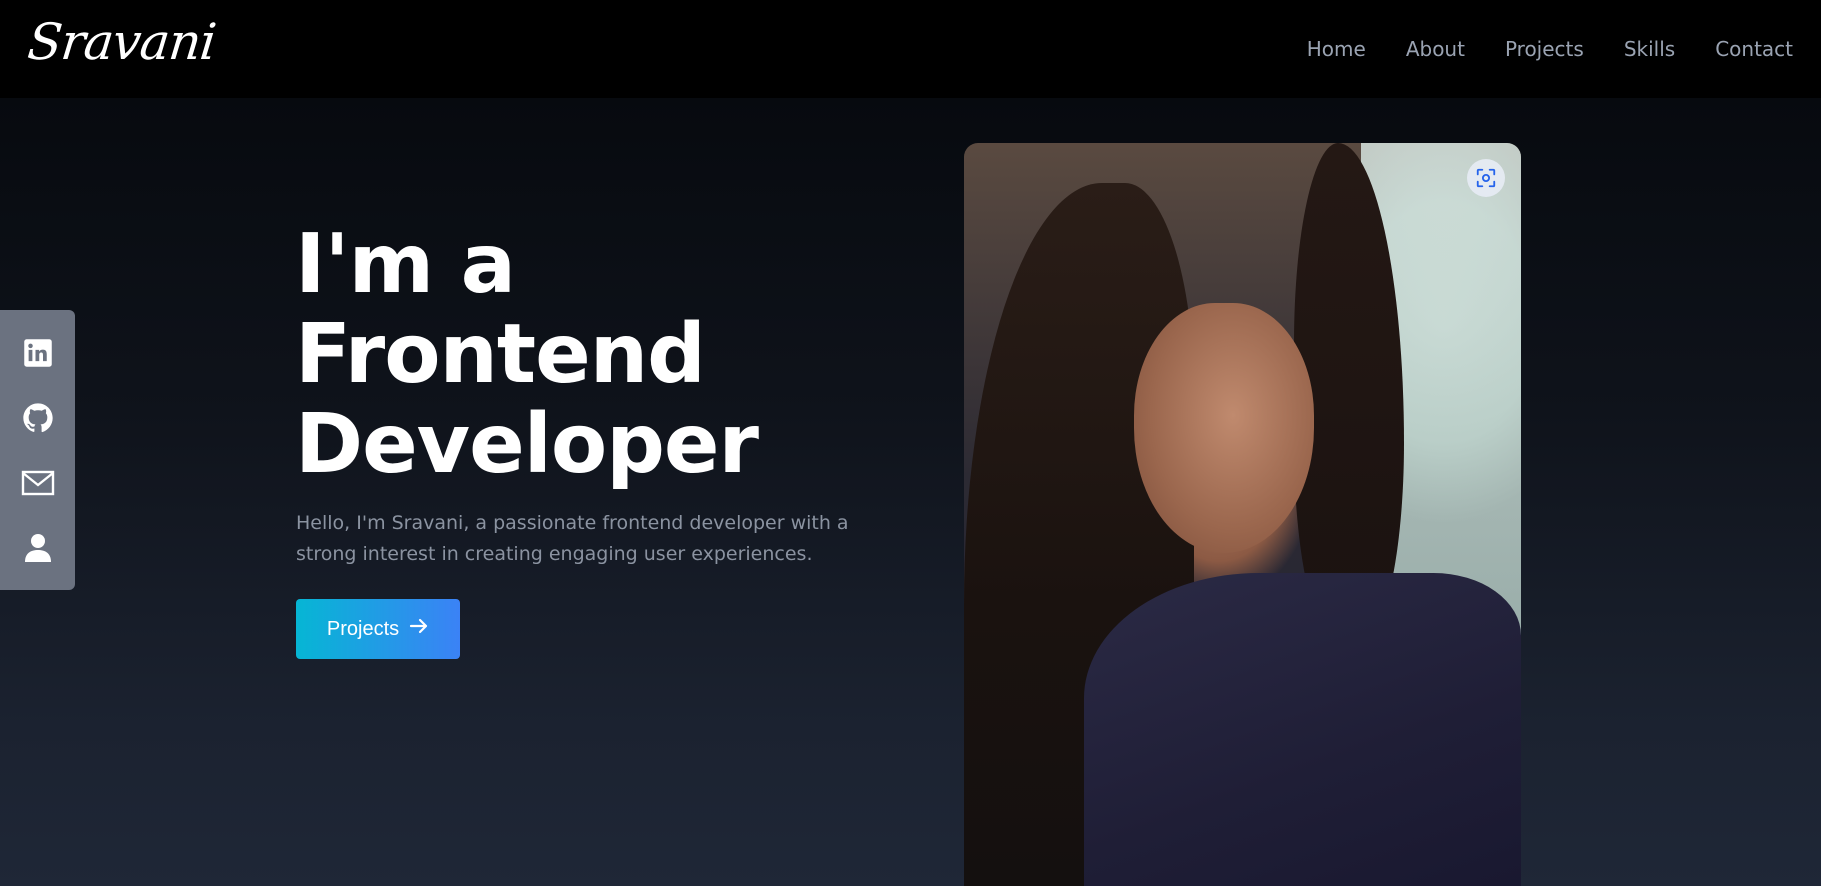 Image resolution: width=1821 pixels, height=886 pixels. Describe the element at coordinates (38, 483) in the screenshot. I see `mail-icon` at that location.